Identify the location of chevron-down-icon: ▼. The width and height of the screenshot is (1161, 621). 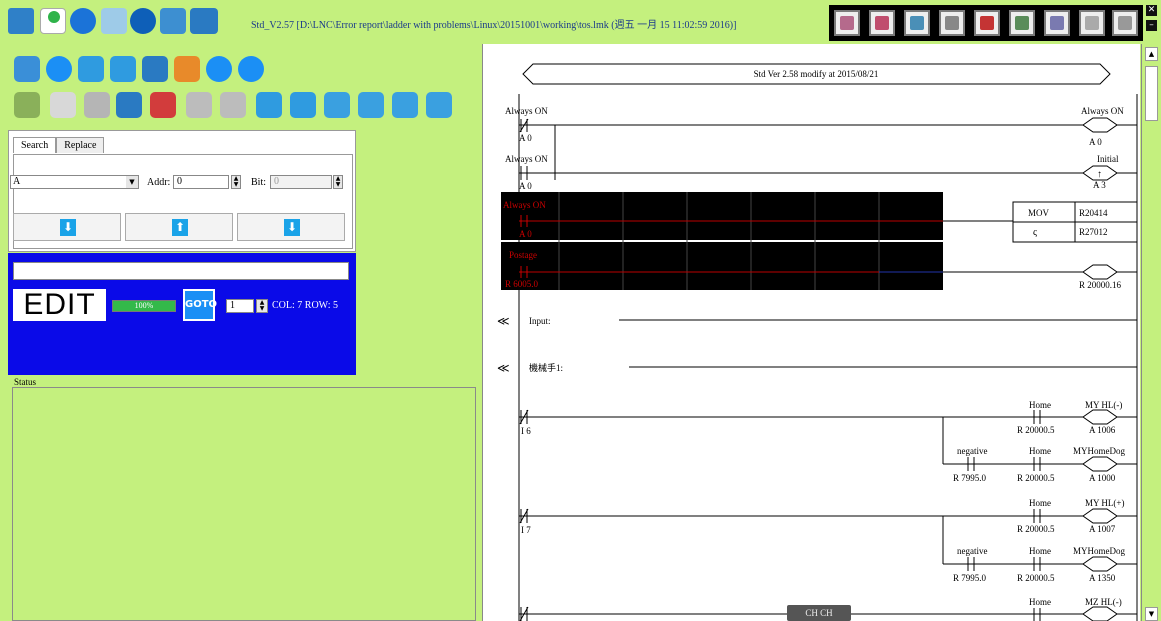
(132, 182).